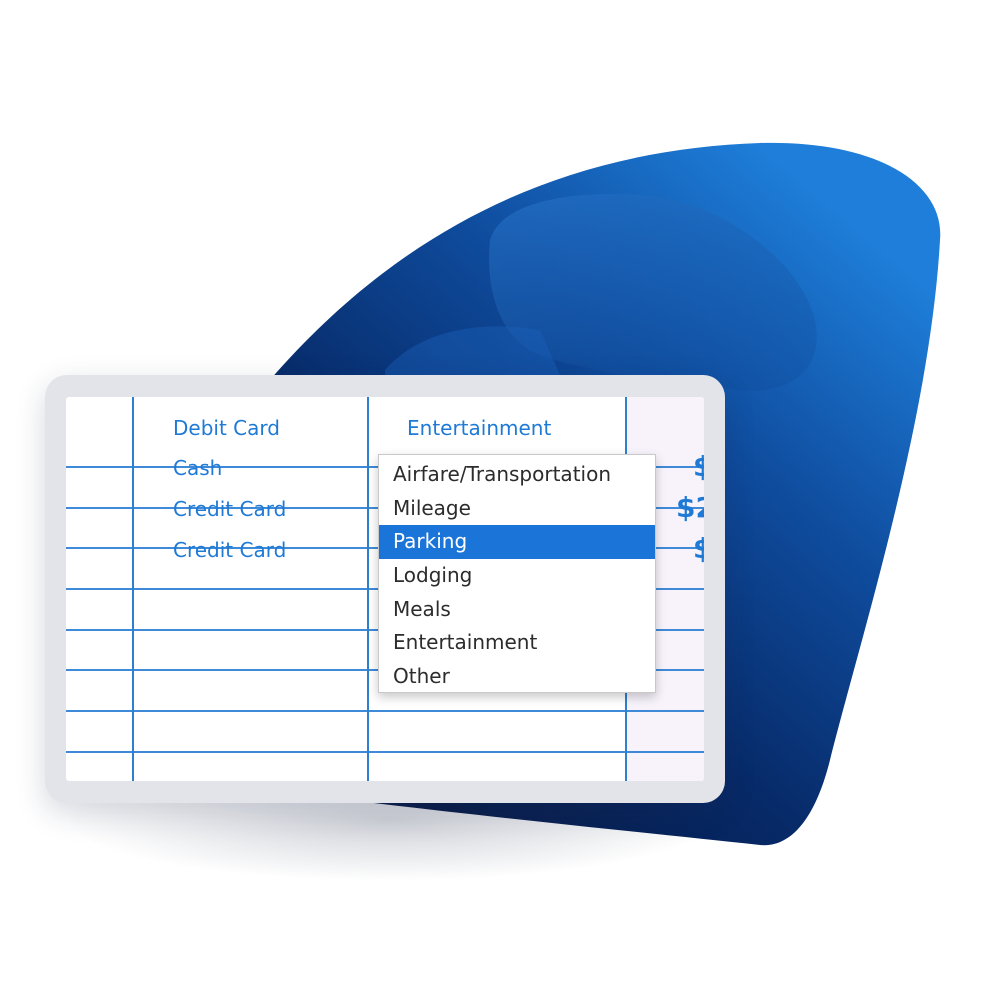 The width and height of the screenshot is (1000, 1000). I want to click on category-cell: Entertainment, so click(479, 428).